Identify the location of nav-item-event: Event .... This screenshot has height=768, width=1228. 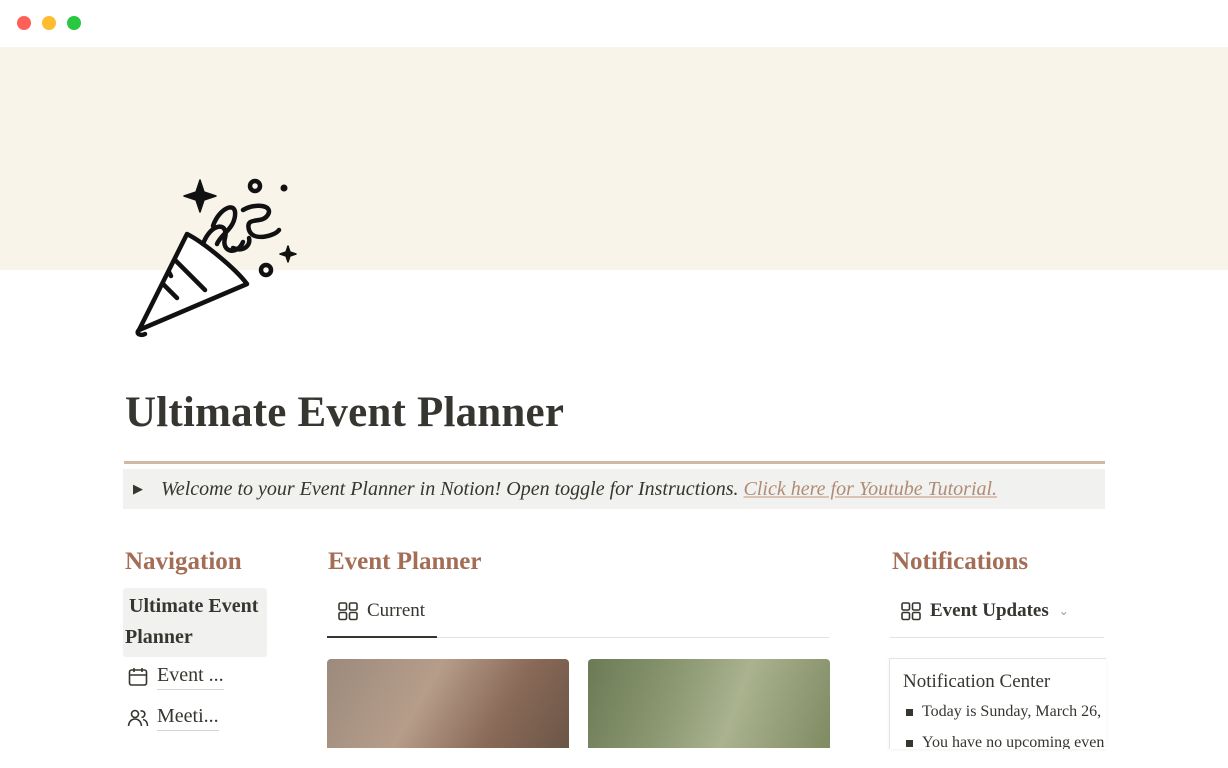
(175, 677).